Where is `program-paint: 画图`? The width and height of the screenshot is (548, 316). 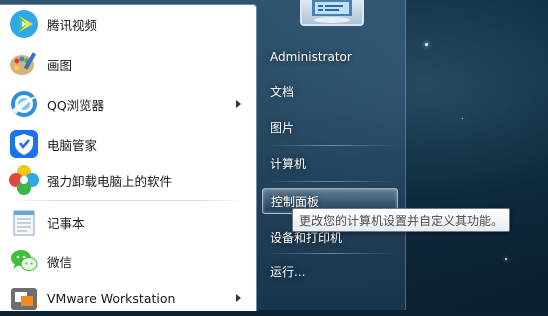 program-paint: 画图 is located at coordinates (128, 64).